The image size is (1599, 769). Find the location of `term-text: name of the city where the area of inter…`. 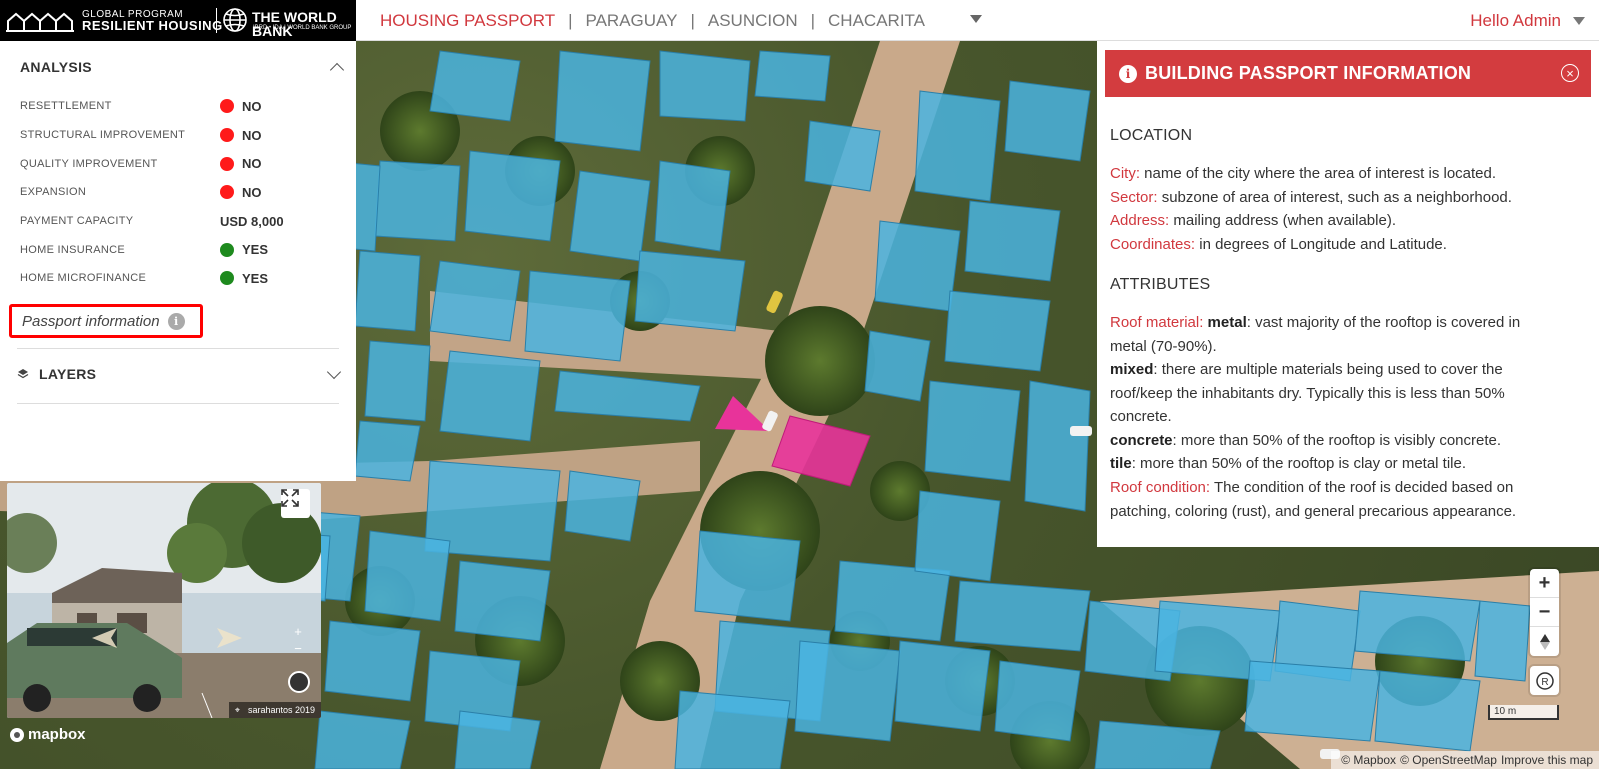

term-text: name of the city where the area of inter… is located at coordinates (1318, 173).